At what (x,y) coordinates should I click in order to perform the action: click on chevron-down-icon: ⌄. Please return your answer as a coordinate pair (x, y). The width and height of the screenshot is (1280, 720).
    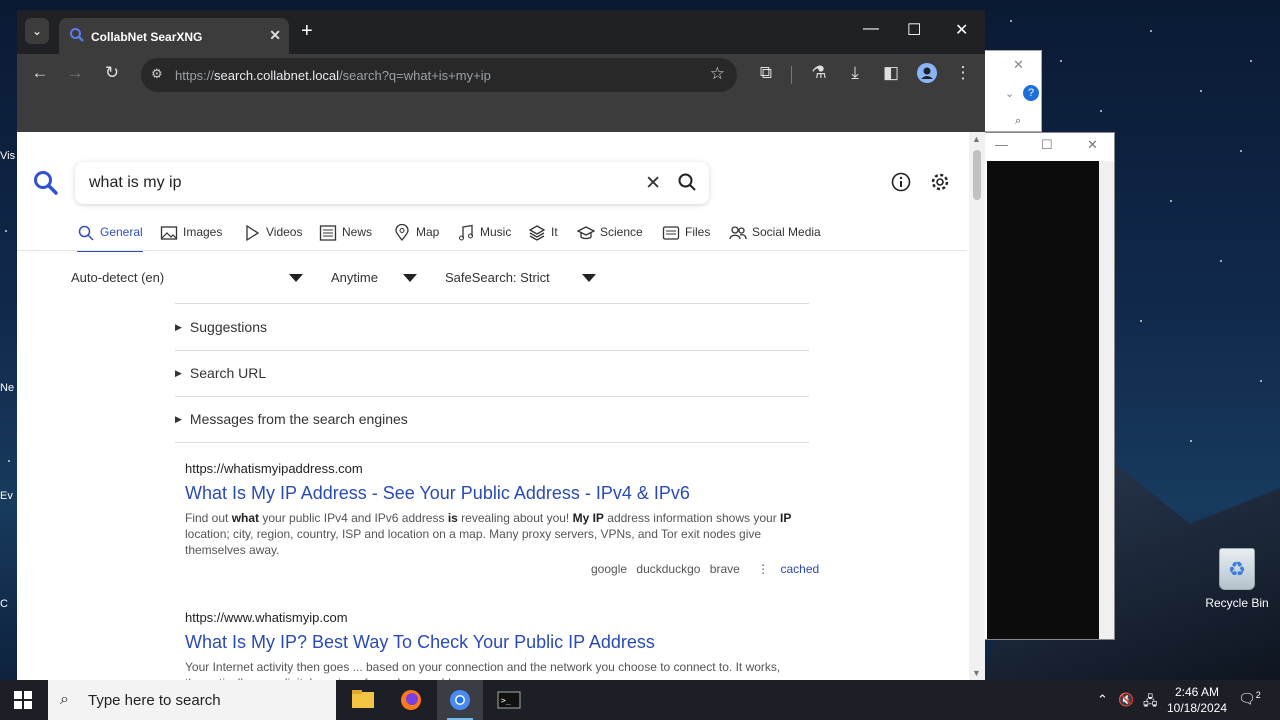
    Looking at the image, I should click on (1009, 93).